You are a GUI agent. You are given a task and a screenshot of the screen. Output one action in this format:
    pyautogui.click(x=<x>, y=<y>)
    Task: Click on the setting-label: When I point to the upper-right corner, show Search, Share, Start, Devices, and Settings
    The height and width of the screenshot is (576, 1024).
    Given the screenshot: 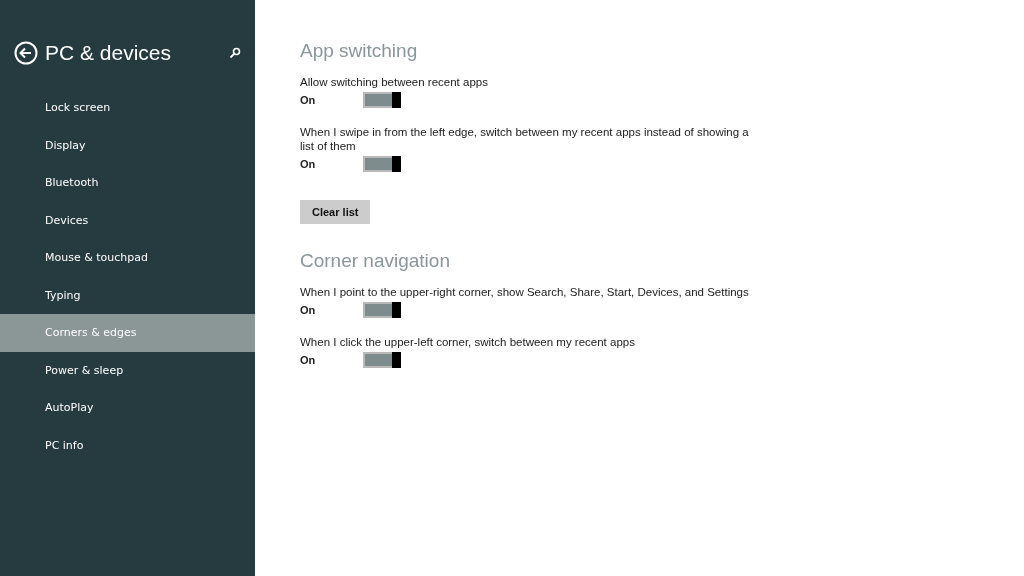 What is the action you would take?
    pyautogui.click(x=525, y=292)
    